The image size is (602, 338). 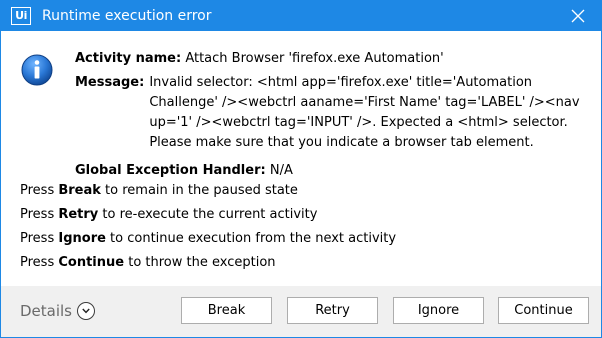 What do you see at coordinates (21, 16) in the screenshot?
I see `uipath-logo: Ui` at bounding box center [21, 16].